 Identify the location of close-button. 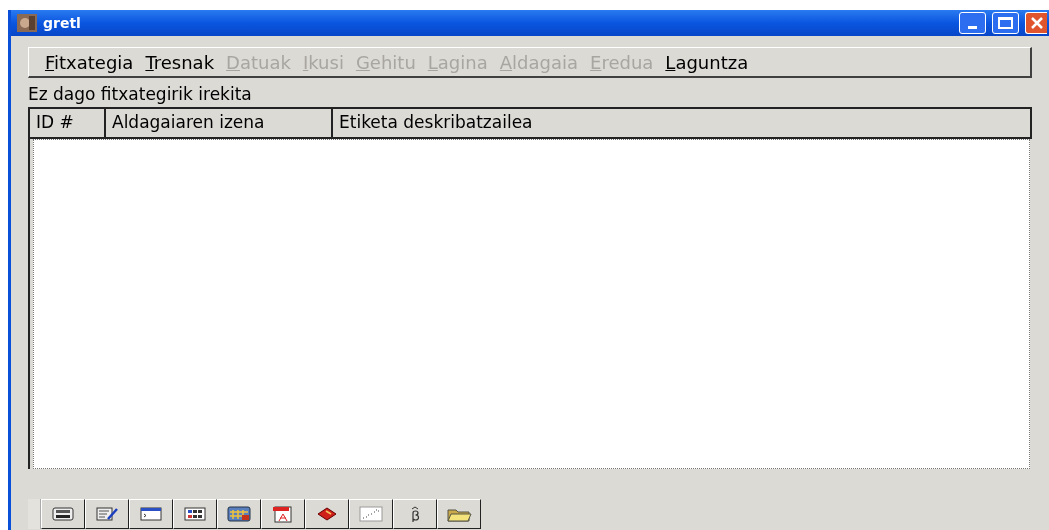
(1036, 23).